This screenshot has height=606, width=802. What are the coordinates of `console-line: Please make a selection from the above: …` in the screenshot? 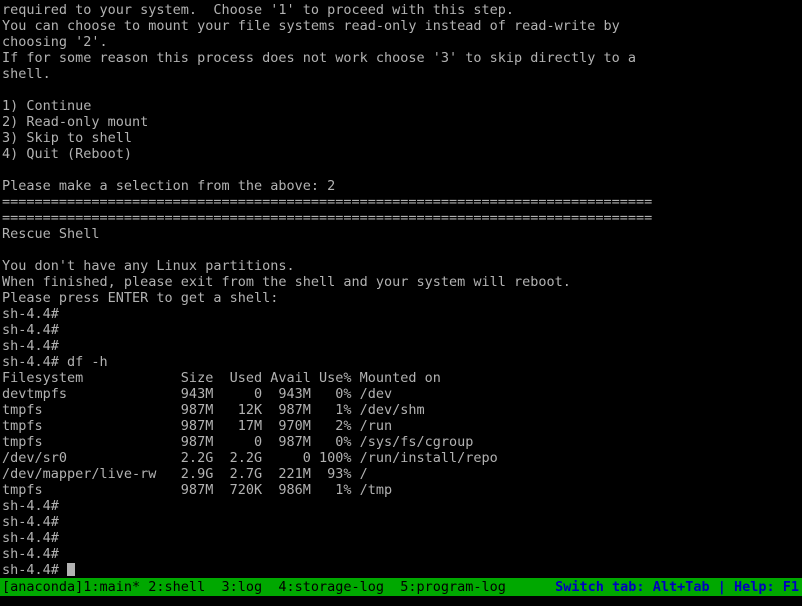 It's located at (169, 186).